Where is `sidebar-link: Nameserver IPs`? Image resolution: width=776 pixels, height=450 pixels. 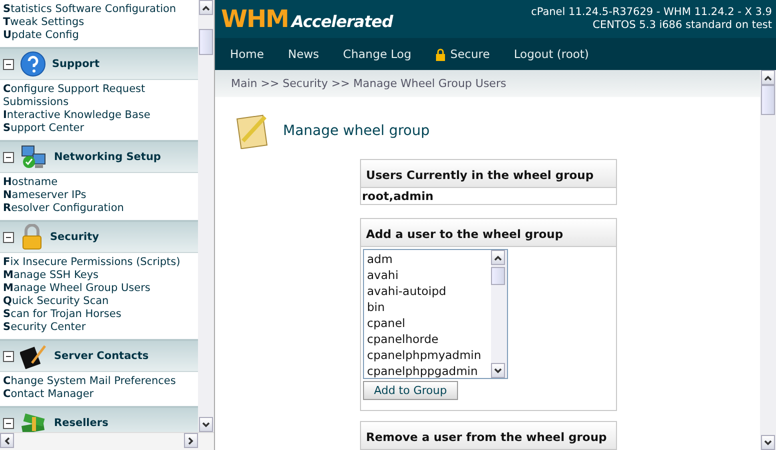 sidebar-link: Nameserver IPs is located at coordinates (98, 195).